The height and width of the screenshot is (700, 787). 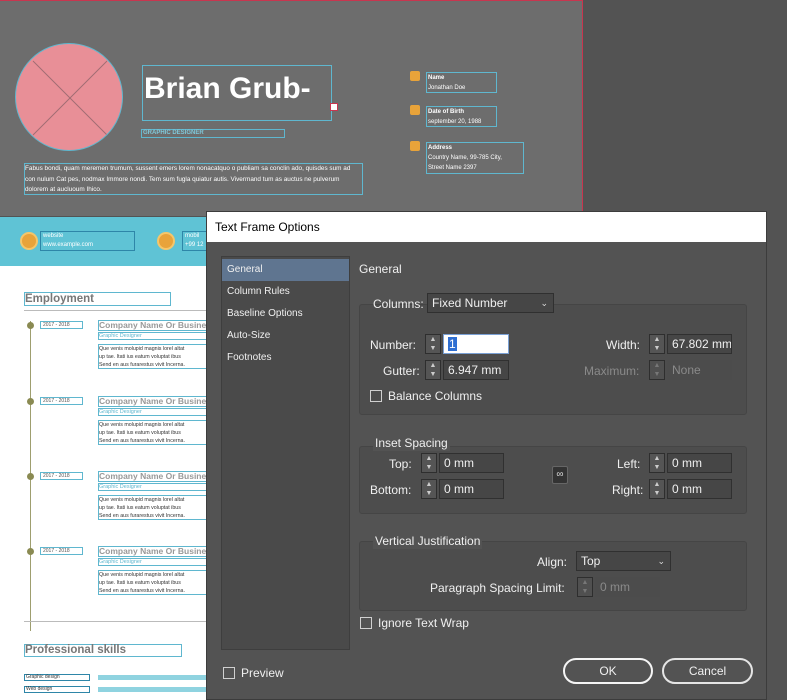 What do you see at coordinates (455, 122) in the screenshot?
I see `info-value: september 20, 1988` at bounding box center [455, 122].